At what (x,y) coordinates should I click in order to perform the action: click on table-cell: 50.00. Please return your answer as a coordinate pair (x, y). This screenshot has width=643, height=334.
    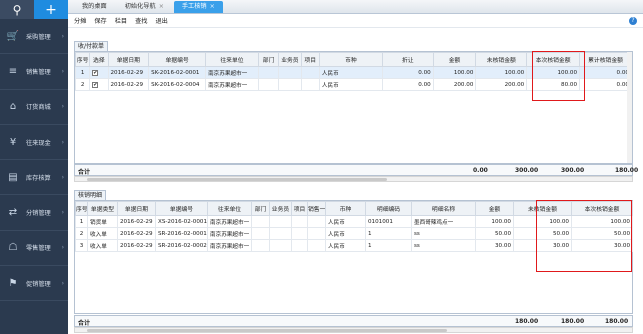
    Looking at the image, I should click on (602, 233).